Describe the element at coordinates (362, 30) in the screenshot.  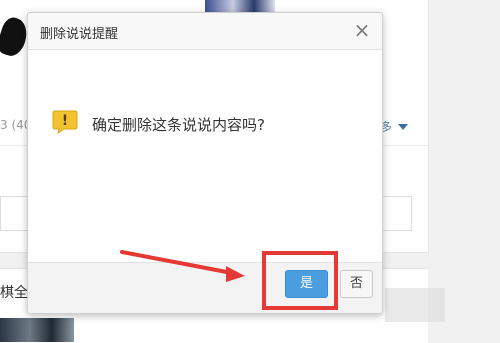
I see `close-icon: ×` at that location.